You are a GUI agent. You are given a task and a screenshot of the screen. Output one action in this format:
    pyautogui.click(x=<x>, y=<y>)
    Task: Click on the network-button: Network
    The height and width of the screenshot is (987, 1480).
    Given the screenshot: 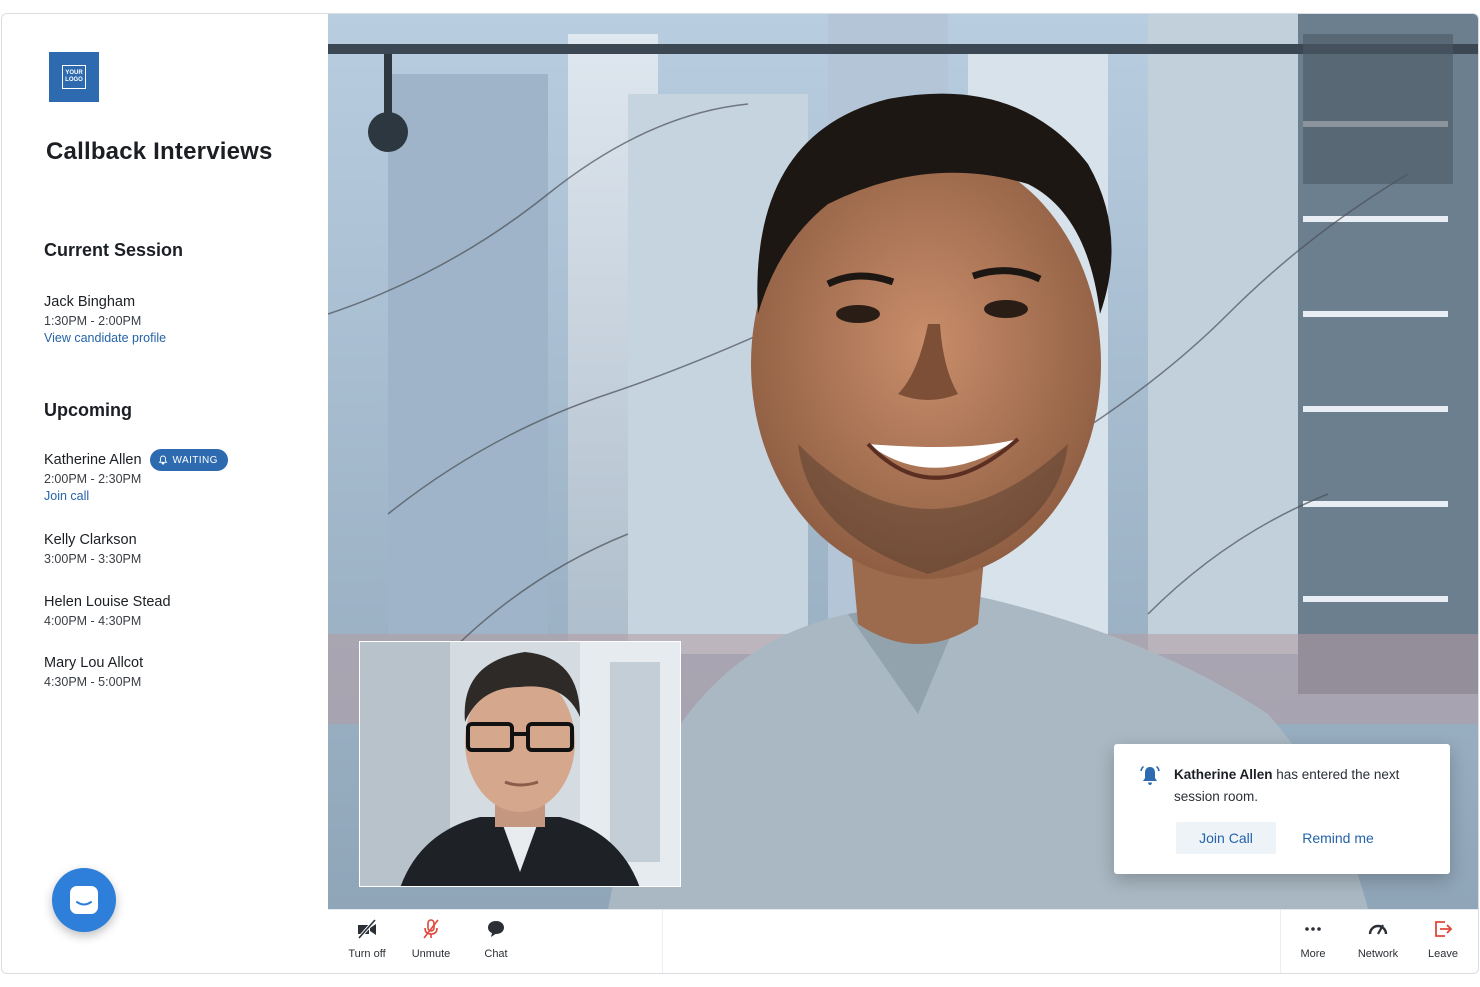 What is the action you would take?
    pyautogui.click(x=1378, y=944)
    